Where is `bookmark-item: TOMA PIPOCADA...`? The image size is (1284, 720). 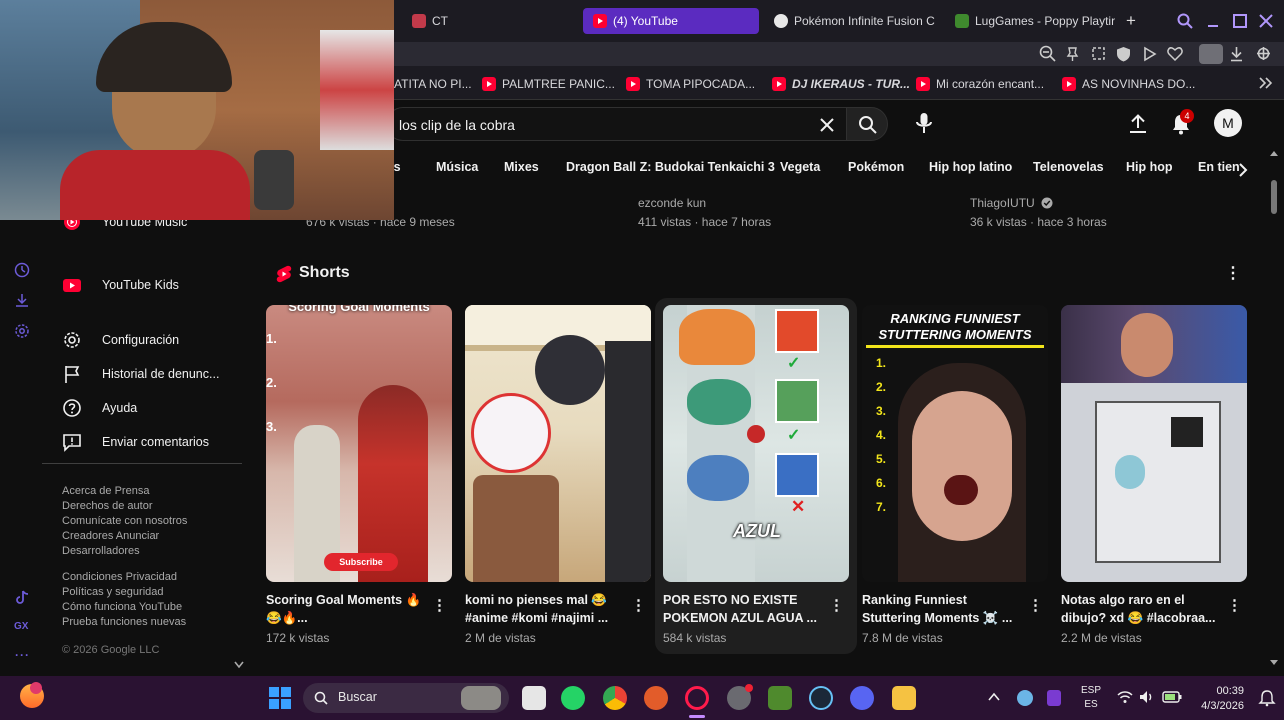 bookmark-item: TOMA PIPOCADA... is located at coordinates (690, 84).